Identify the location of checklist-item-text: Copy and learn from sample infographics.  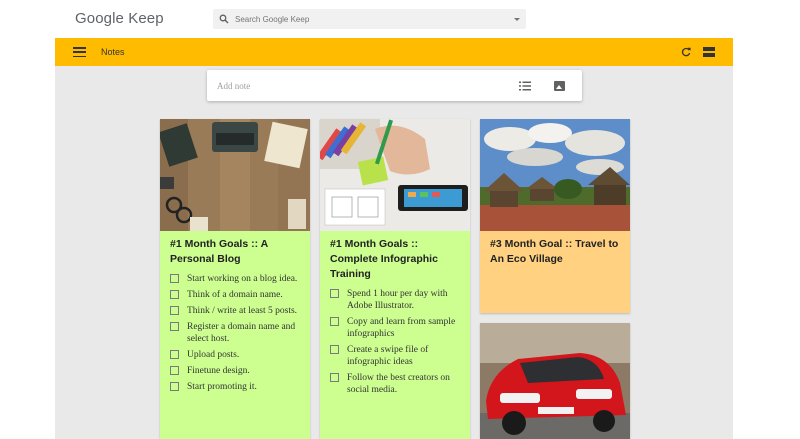
(401, 328).